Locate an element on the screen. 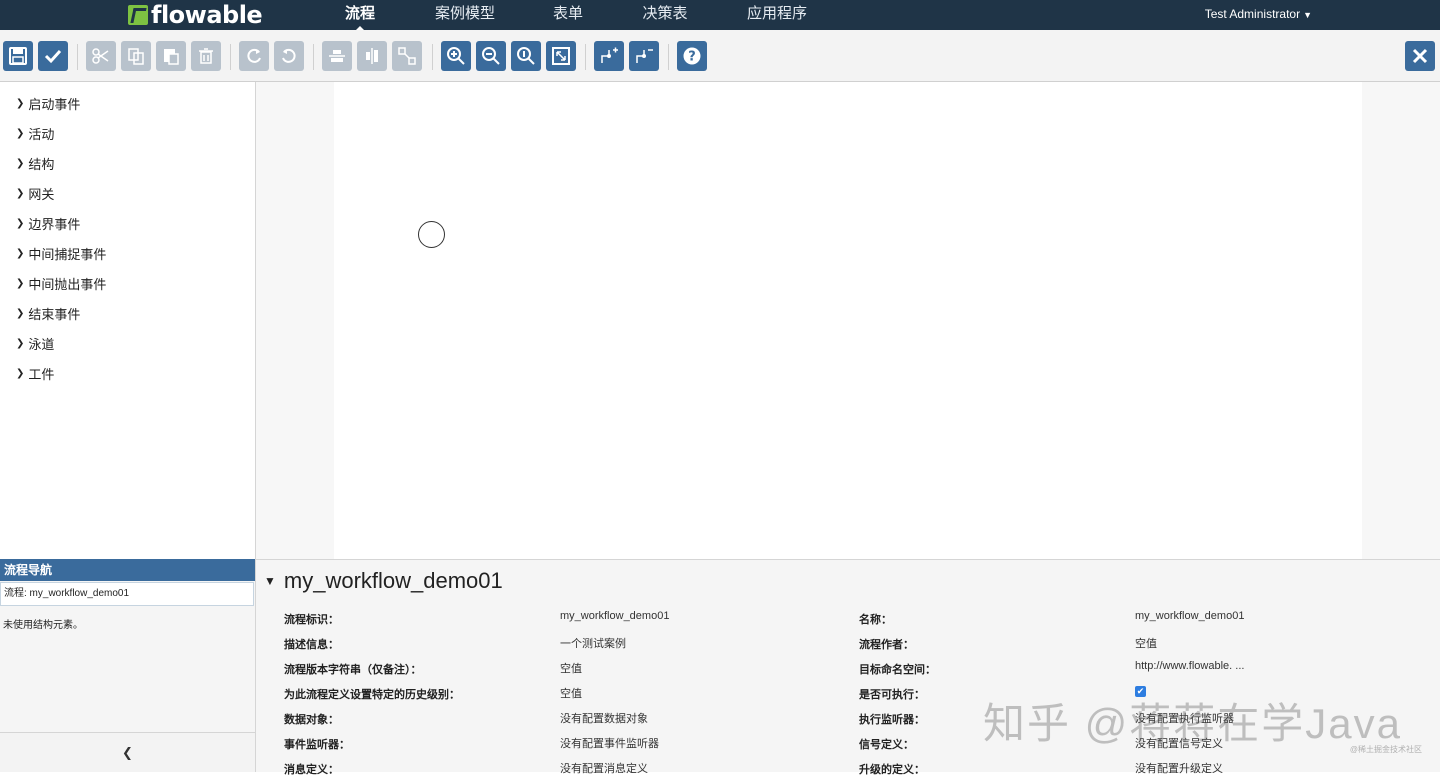 This screenshot has height=777, width=1440. bendpoint-remove-icon is located at coordinates (644, 56).